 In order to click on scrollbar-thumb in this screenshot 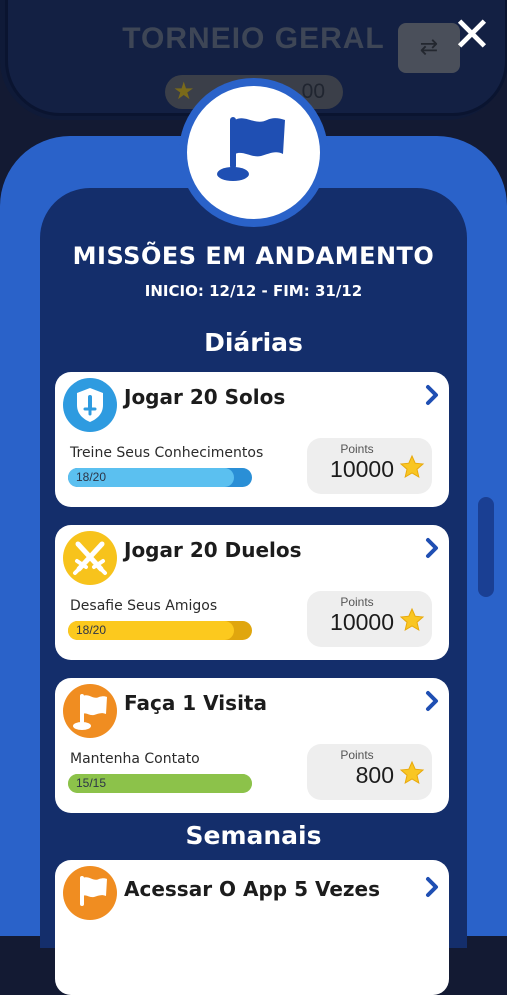, I will do `click(486, 547)`.